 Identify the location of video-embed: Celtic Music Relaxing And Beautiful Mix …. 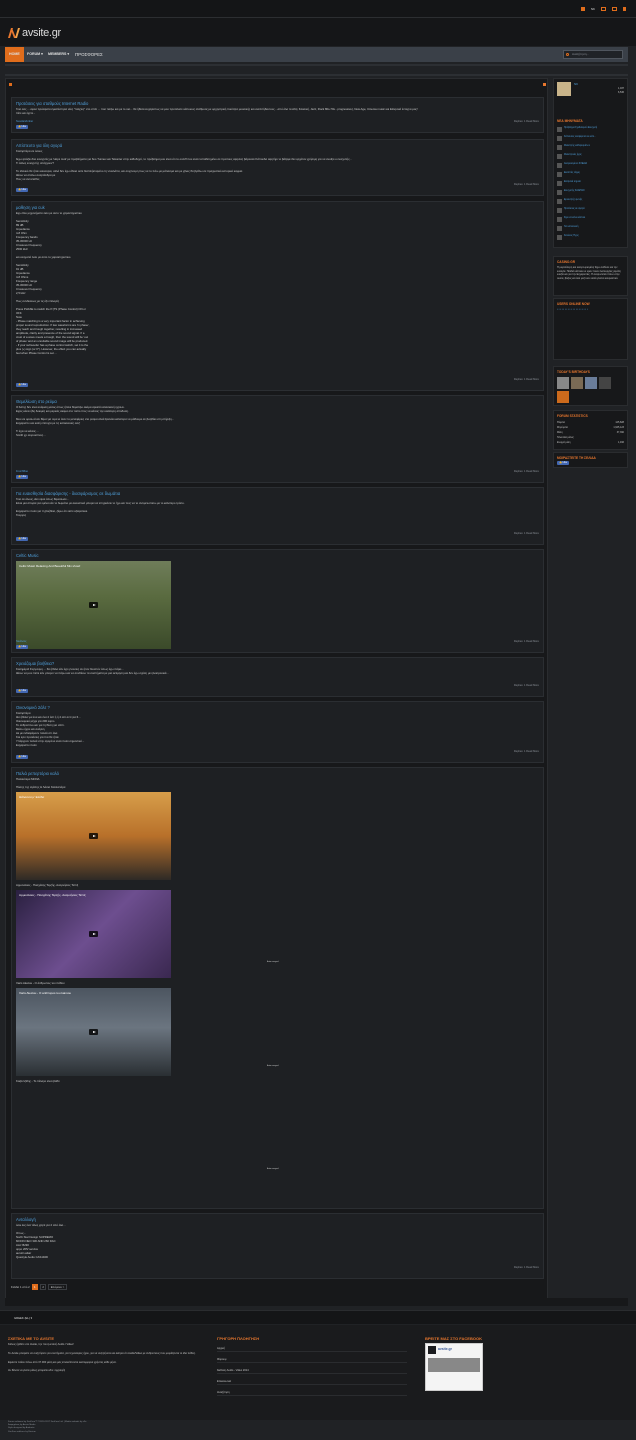
(93, 605).